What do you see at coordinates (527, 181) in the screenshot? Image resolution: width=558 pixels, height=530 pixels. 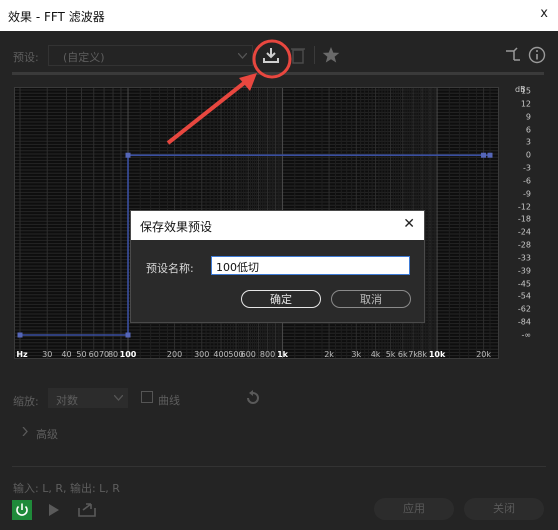 I see `db-tick-label: -6` at bounding box center [527, 181].